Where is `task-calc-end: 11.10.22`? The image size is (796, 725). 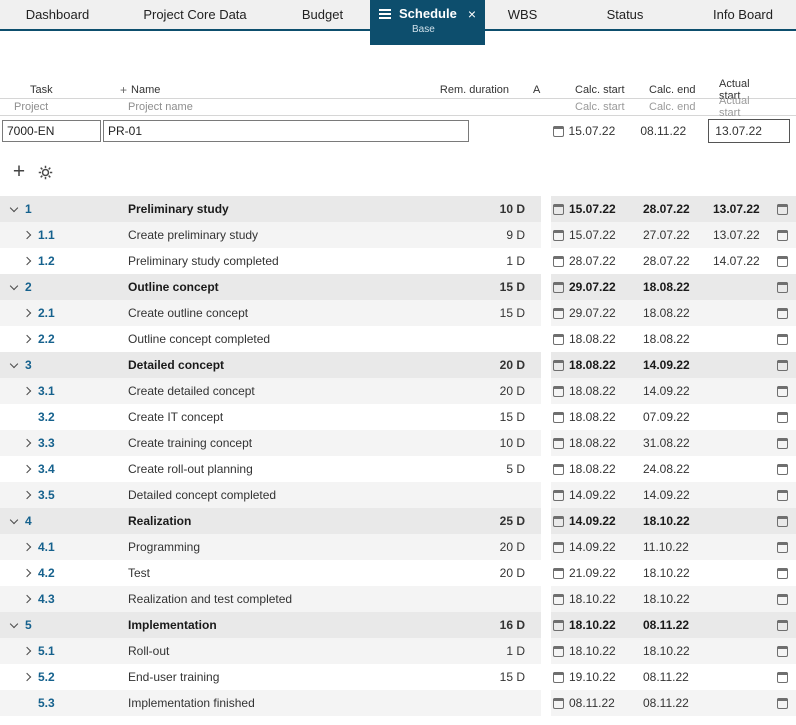
task-calc-end: 11.10.22 is located at coordinates (678, 547).